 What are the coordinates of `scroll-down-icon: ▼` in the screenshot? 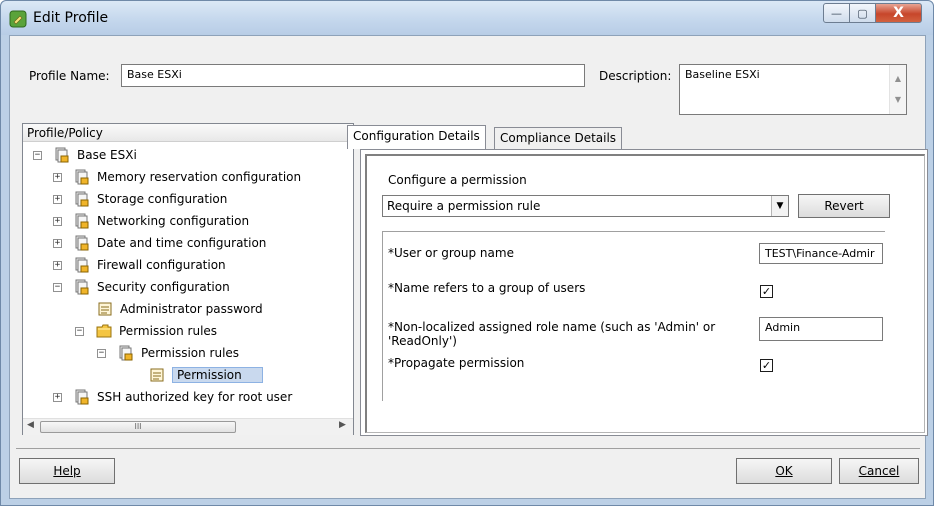 It's located at (898, 99).